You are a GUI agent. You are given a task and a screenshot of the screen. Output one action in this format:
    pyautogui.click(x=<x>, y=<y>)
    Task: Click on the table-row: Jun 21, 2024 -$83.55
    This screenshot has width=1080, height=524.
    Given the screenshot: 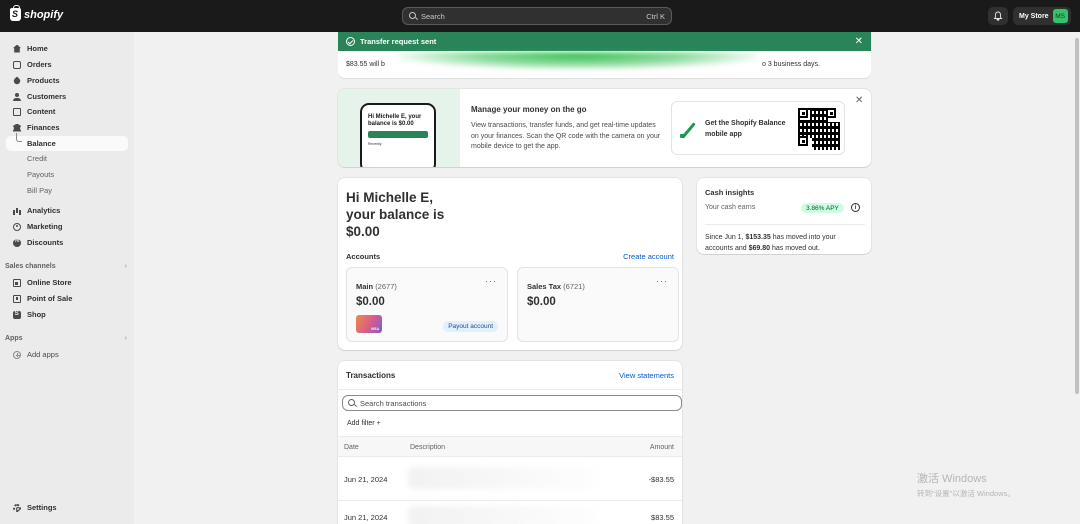 What is the action you would take?
    pyautogui.click(x=510, y=479)
    